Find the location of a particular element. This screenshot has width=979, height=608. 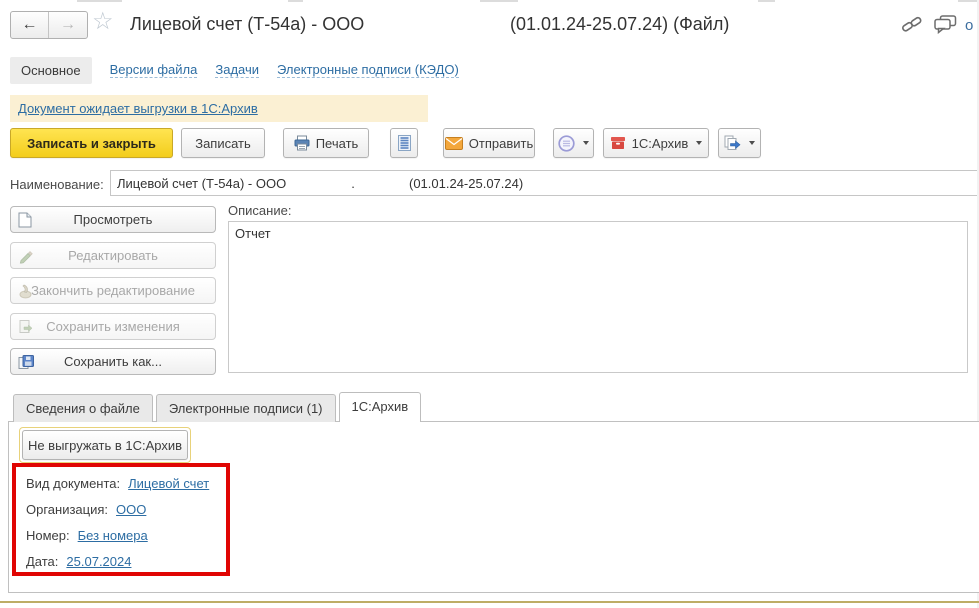

seal-icon is located at coordinates (566, 143).